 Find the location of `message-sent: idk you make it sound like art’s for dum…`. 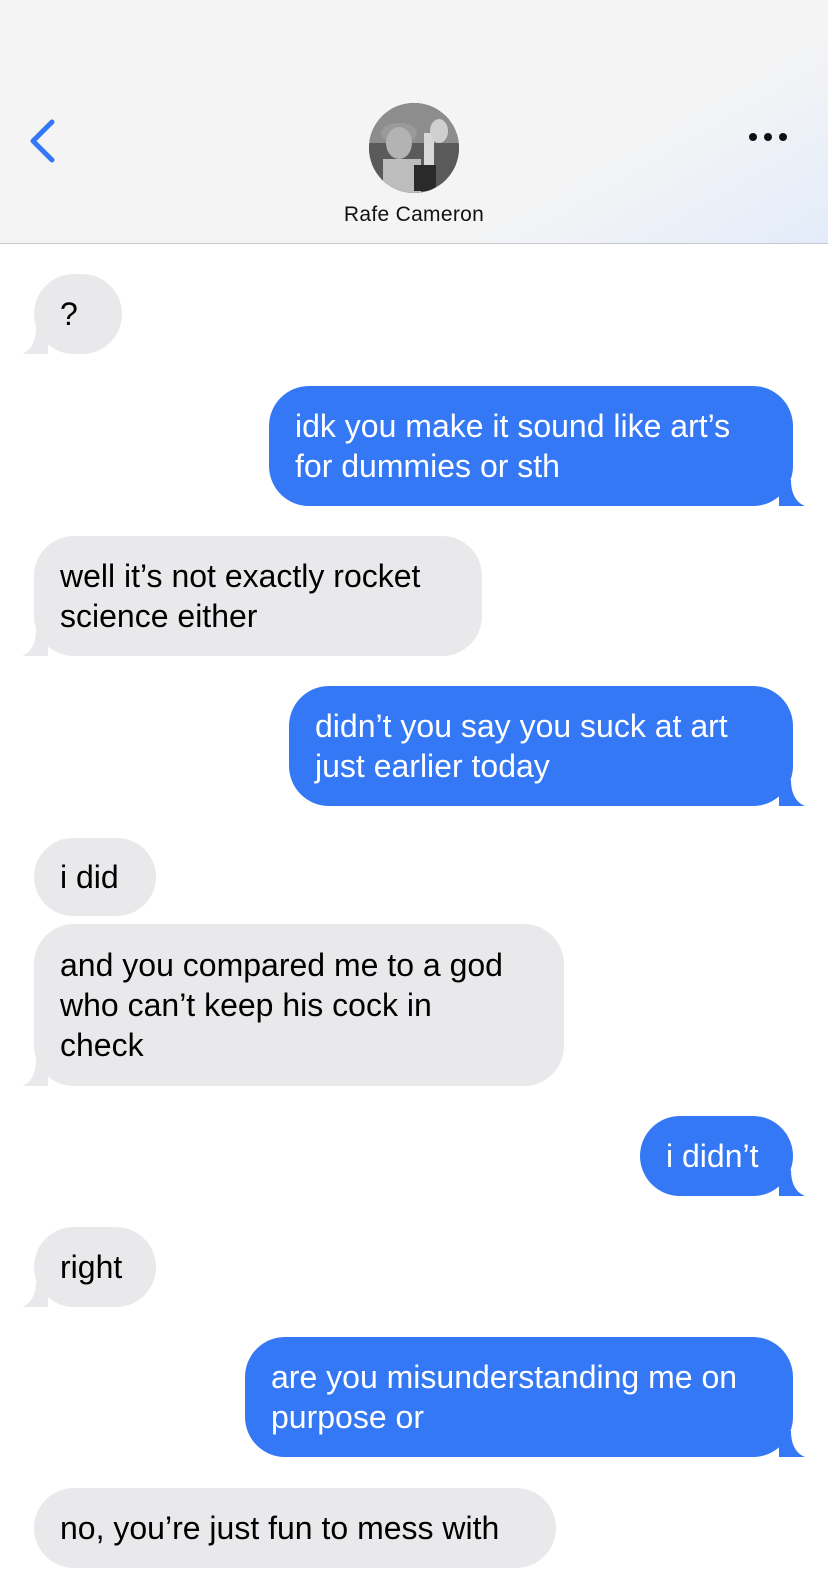

message-sent: idk you make it sound like art’s for dum… is located at coordinates (537, 446).